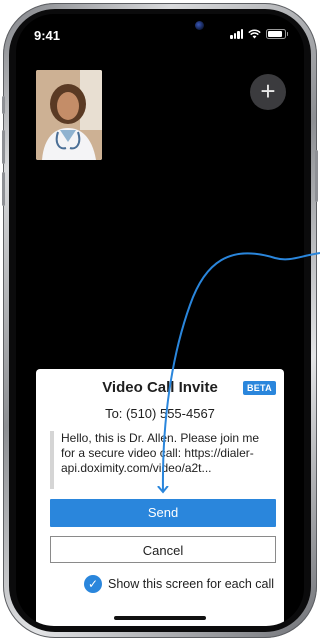 The height and width of the screenshot is (641, 320). Describe the element at coordinates (3, 105) in the screenshot. I see `mute-switch` at that location.